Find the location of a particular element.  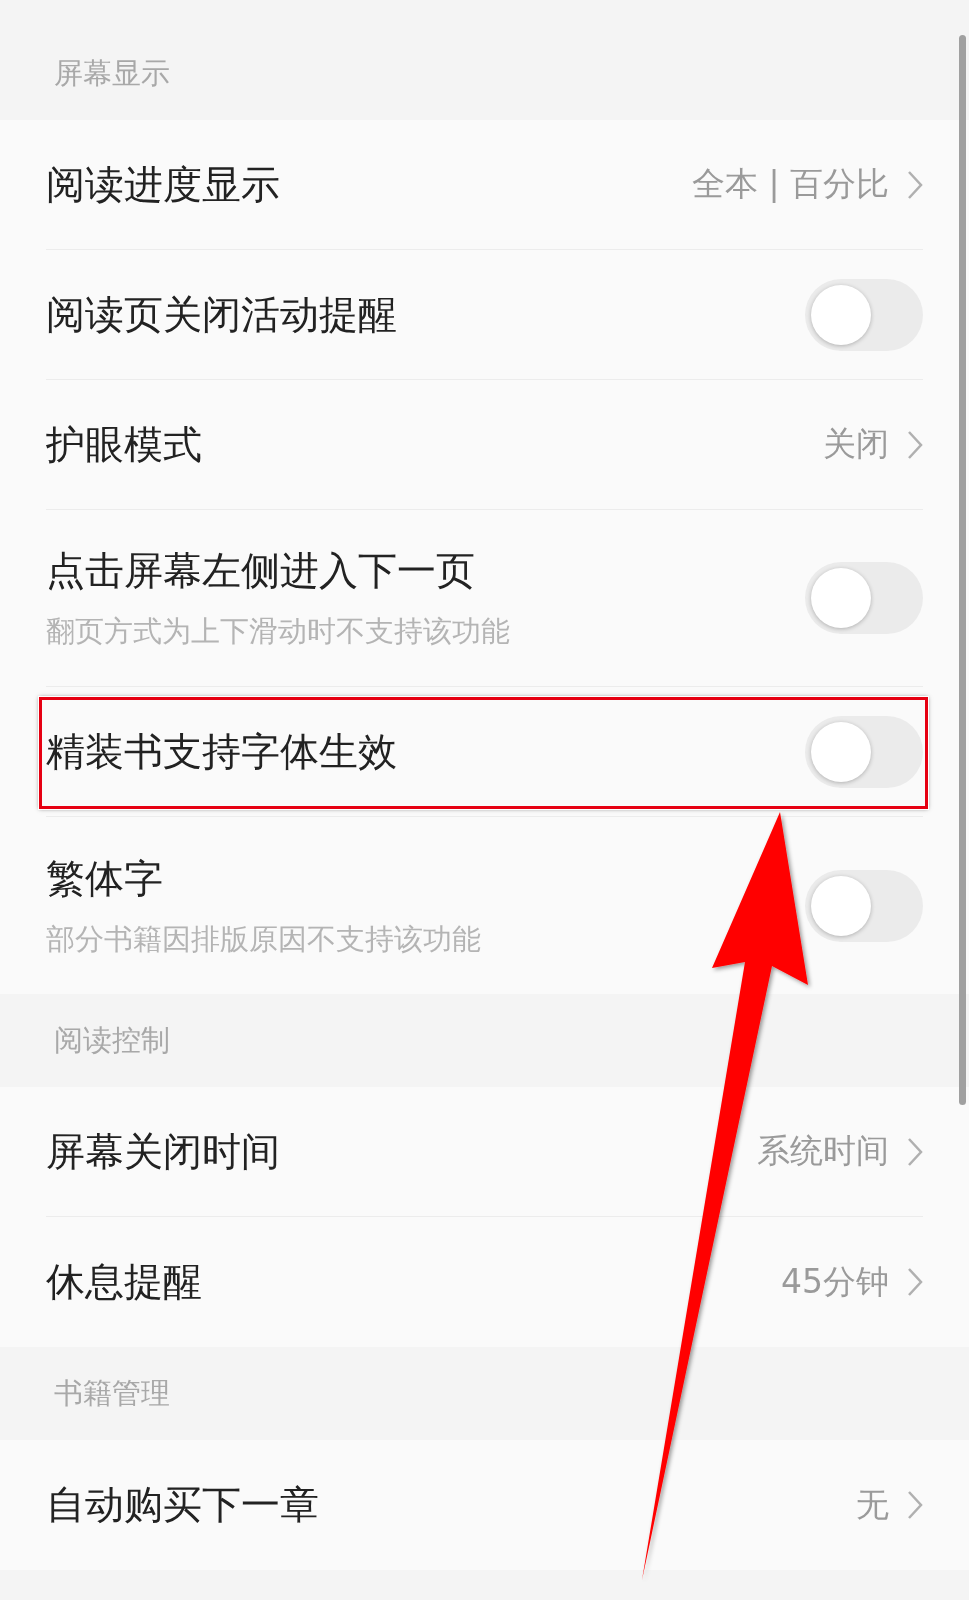

setting-value: 无 is located at coordinates (872, 1505).